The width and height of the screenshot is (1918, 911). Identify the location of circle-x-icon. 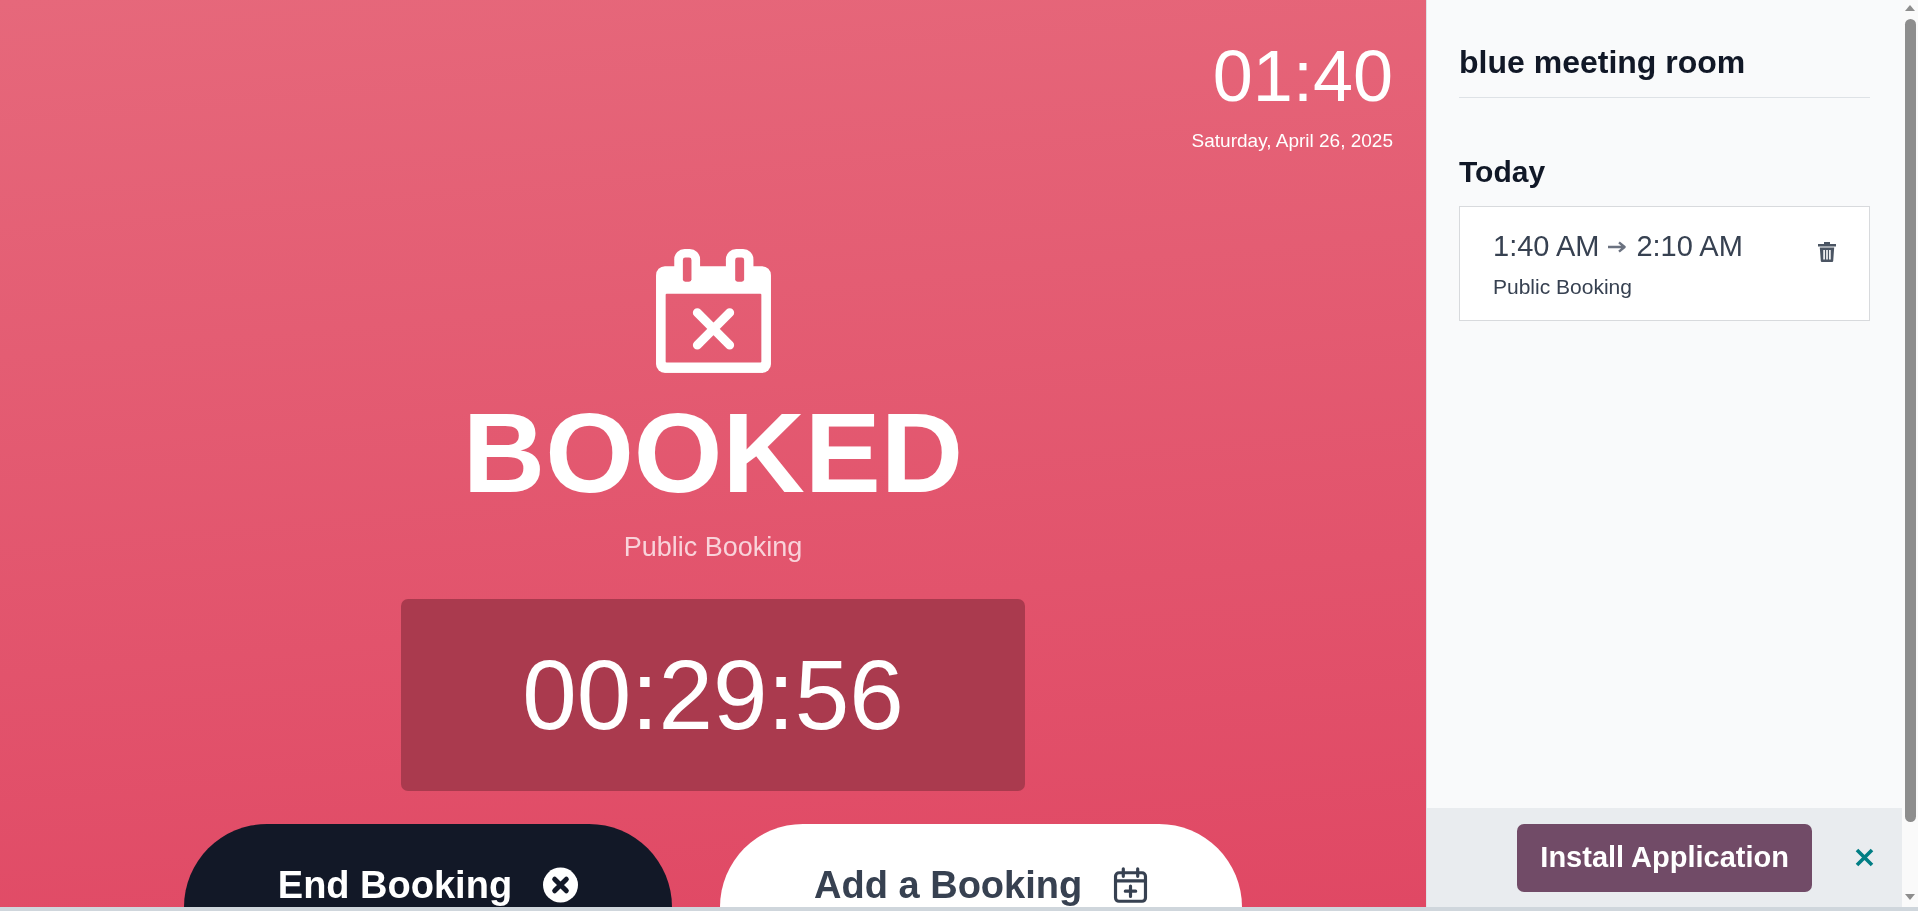
(561, 885).